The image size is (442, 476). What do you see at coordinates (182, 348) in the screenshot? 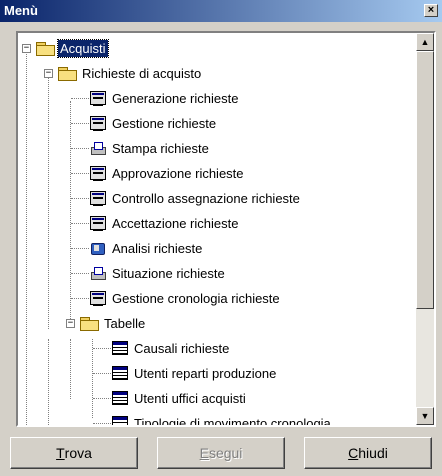
I see `tree-node-label: Causali richieste` at bounding box center [182, 348].